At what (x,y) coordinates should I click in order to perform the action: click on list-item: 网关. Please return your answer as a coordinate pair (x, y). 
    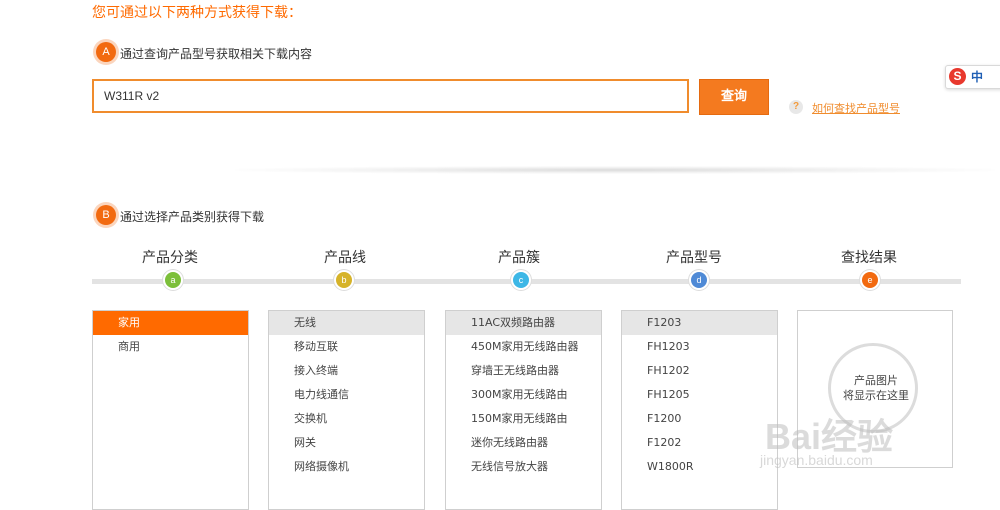
    Looking at the image, I should click on (346, 443).